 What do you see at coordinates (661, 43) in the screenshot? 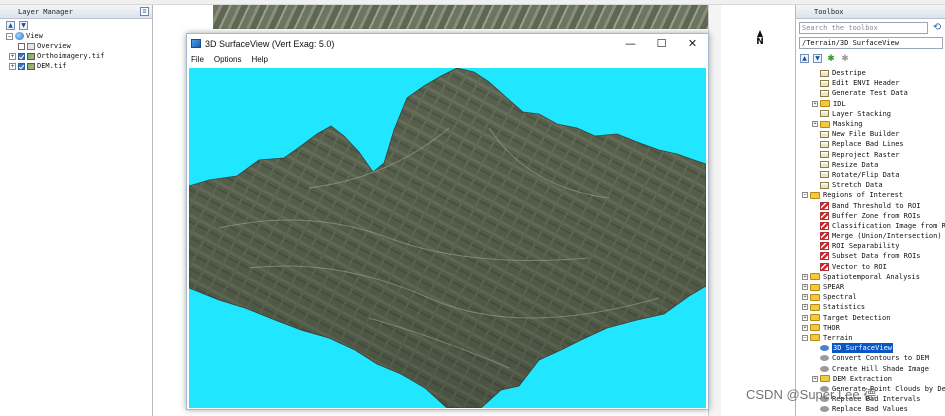
I see `maximize-button: ☐` at bounding box center [661, 43].